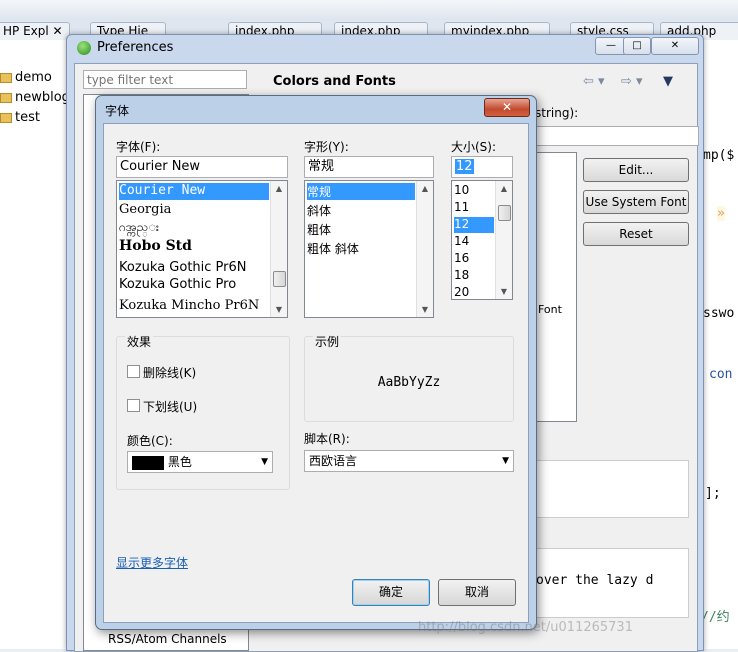 This screenshot has width=738, height=652. Describe the element at coordinates (474, 225) in the screenshot. I see `list-item: 12` at that location.